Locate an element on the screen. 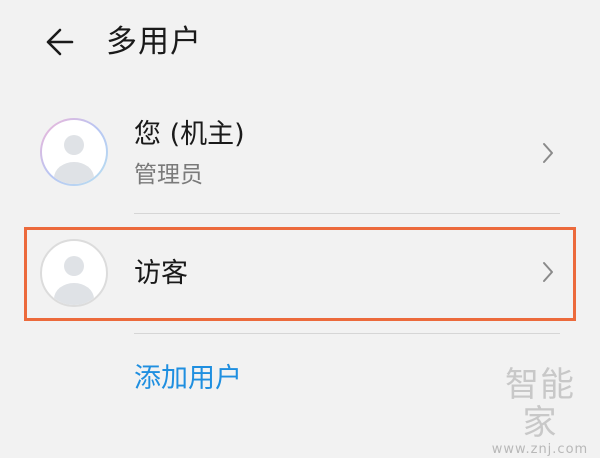 This screenshot has height=458, width=600. watermark-brand: 智能家 is located at coordinates (540, 404).